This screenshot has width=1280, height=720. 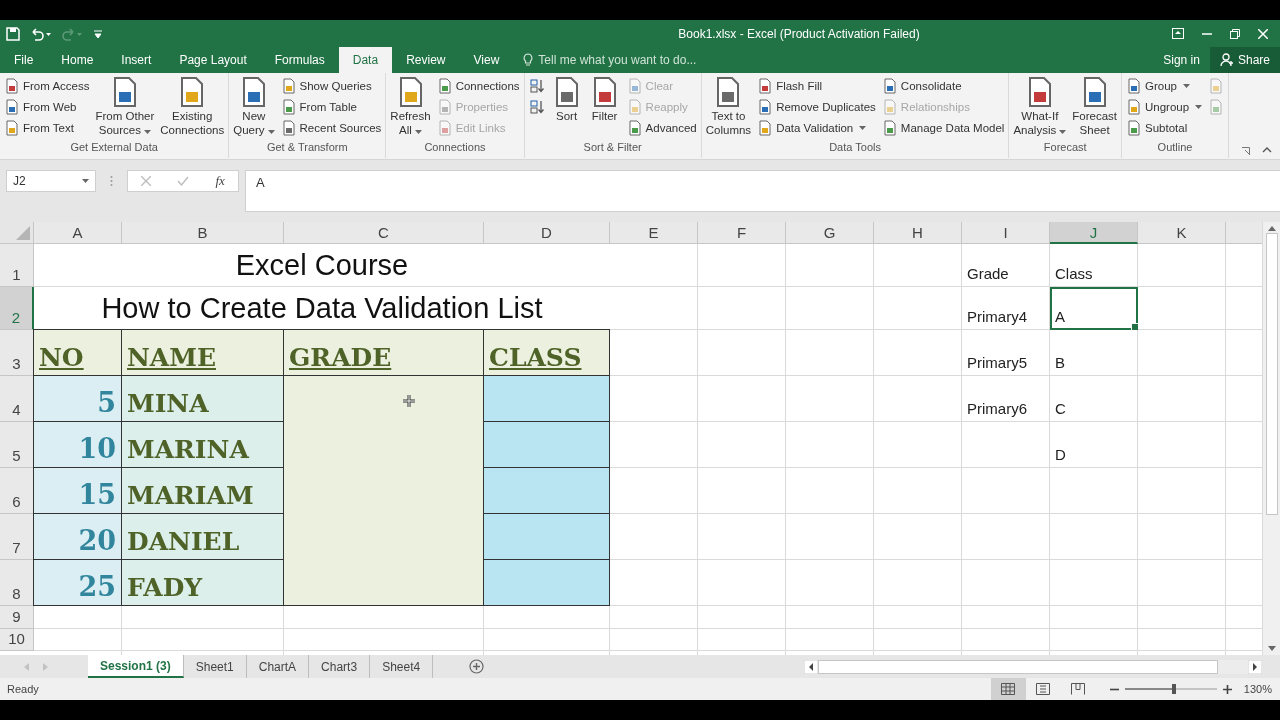 What do you see at coordinates (220, 181) in the screenshot?
I see `insert-function-button: fx` at bounding box center [220, 181].